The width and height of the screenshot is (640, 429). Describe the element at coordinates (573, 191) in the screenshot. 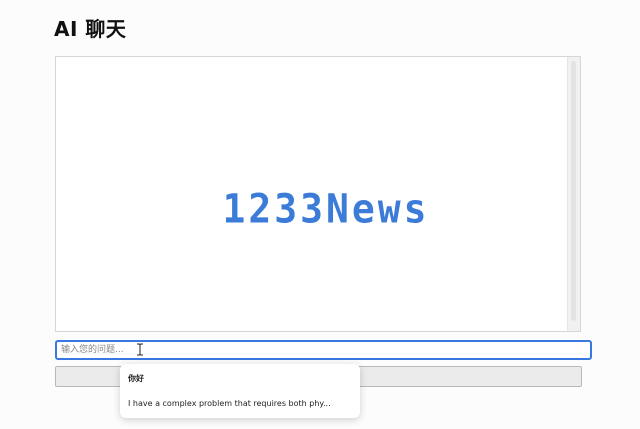

I see `chat-scrollbar-thumb` at that location.